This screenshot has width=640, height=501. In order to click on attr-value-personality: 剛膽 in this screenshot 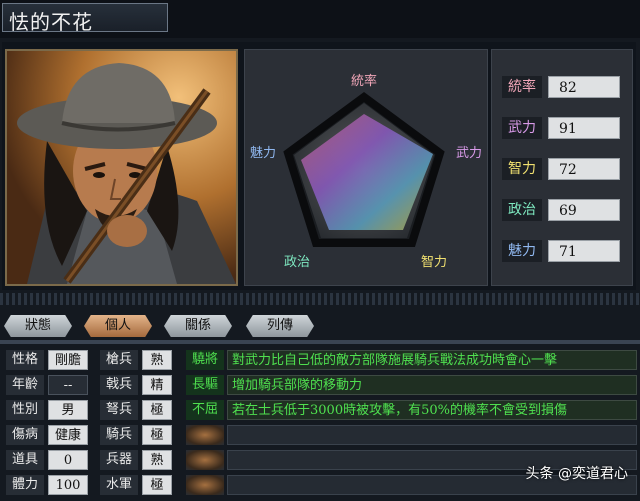, I will do `click(68, 360)`.